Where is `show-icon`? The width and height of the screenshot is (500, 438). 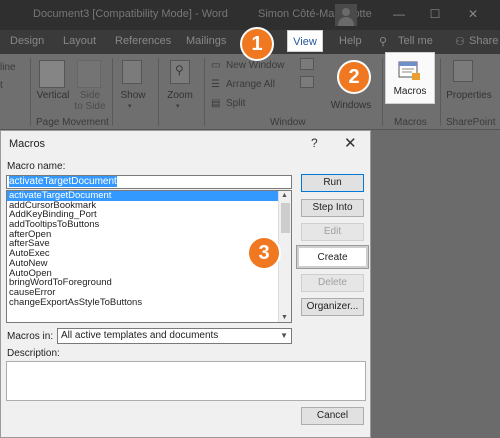 show-icon is located at coordinates (132, 72).